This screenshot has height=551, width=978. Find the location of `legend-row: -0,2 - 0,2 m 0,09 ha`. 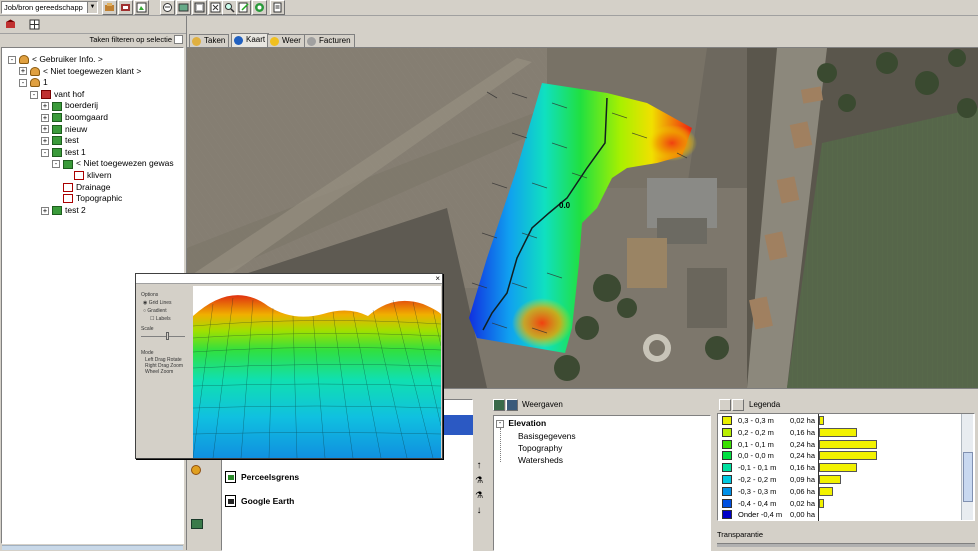

legend-row: -0,2 - 0,2 m 0,09 ha is located at coordinates (838, 479).